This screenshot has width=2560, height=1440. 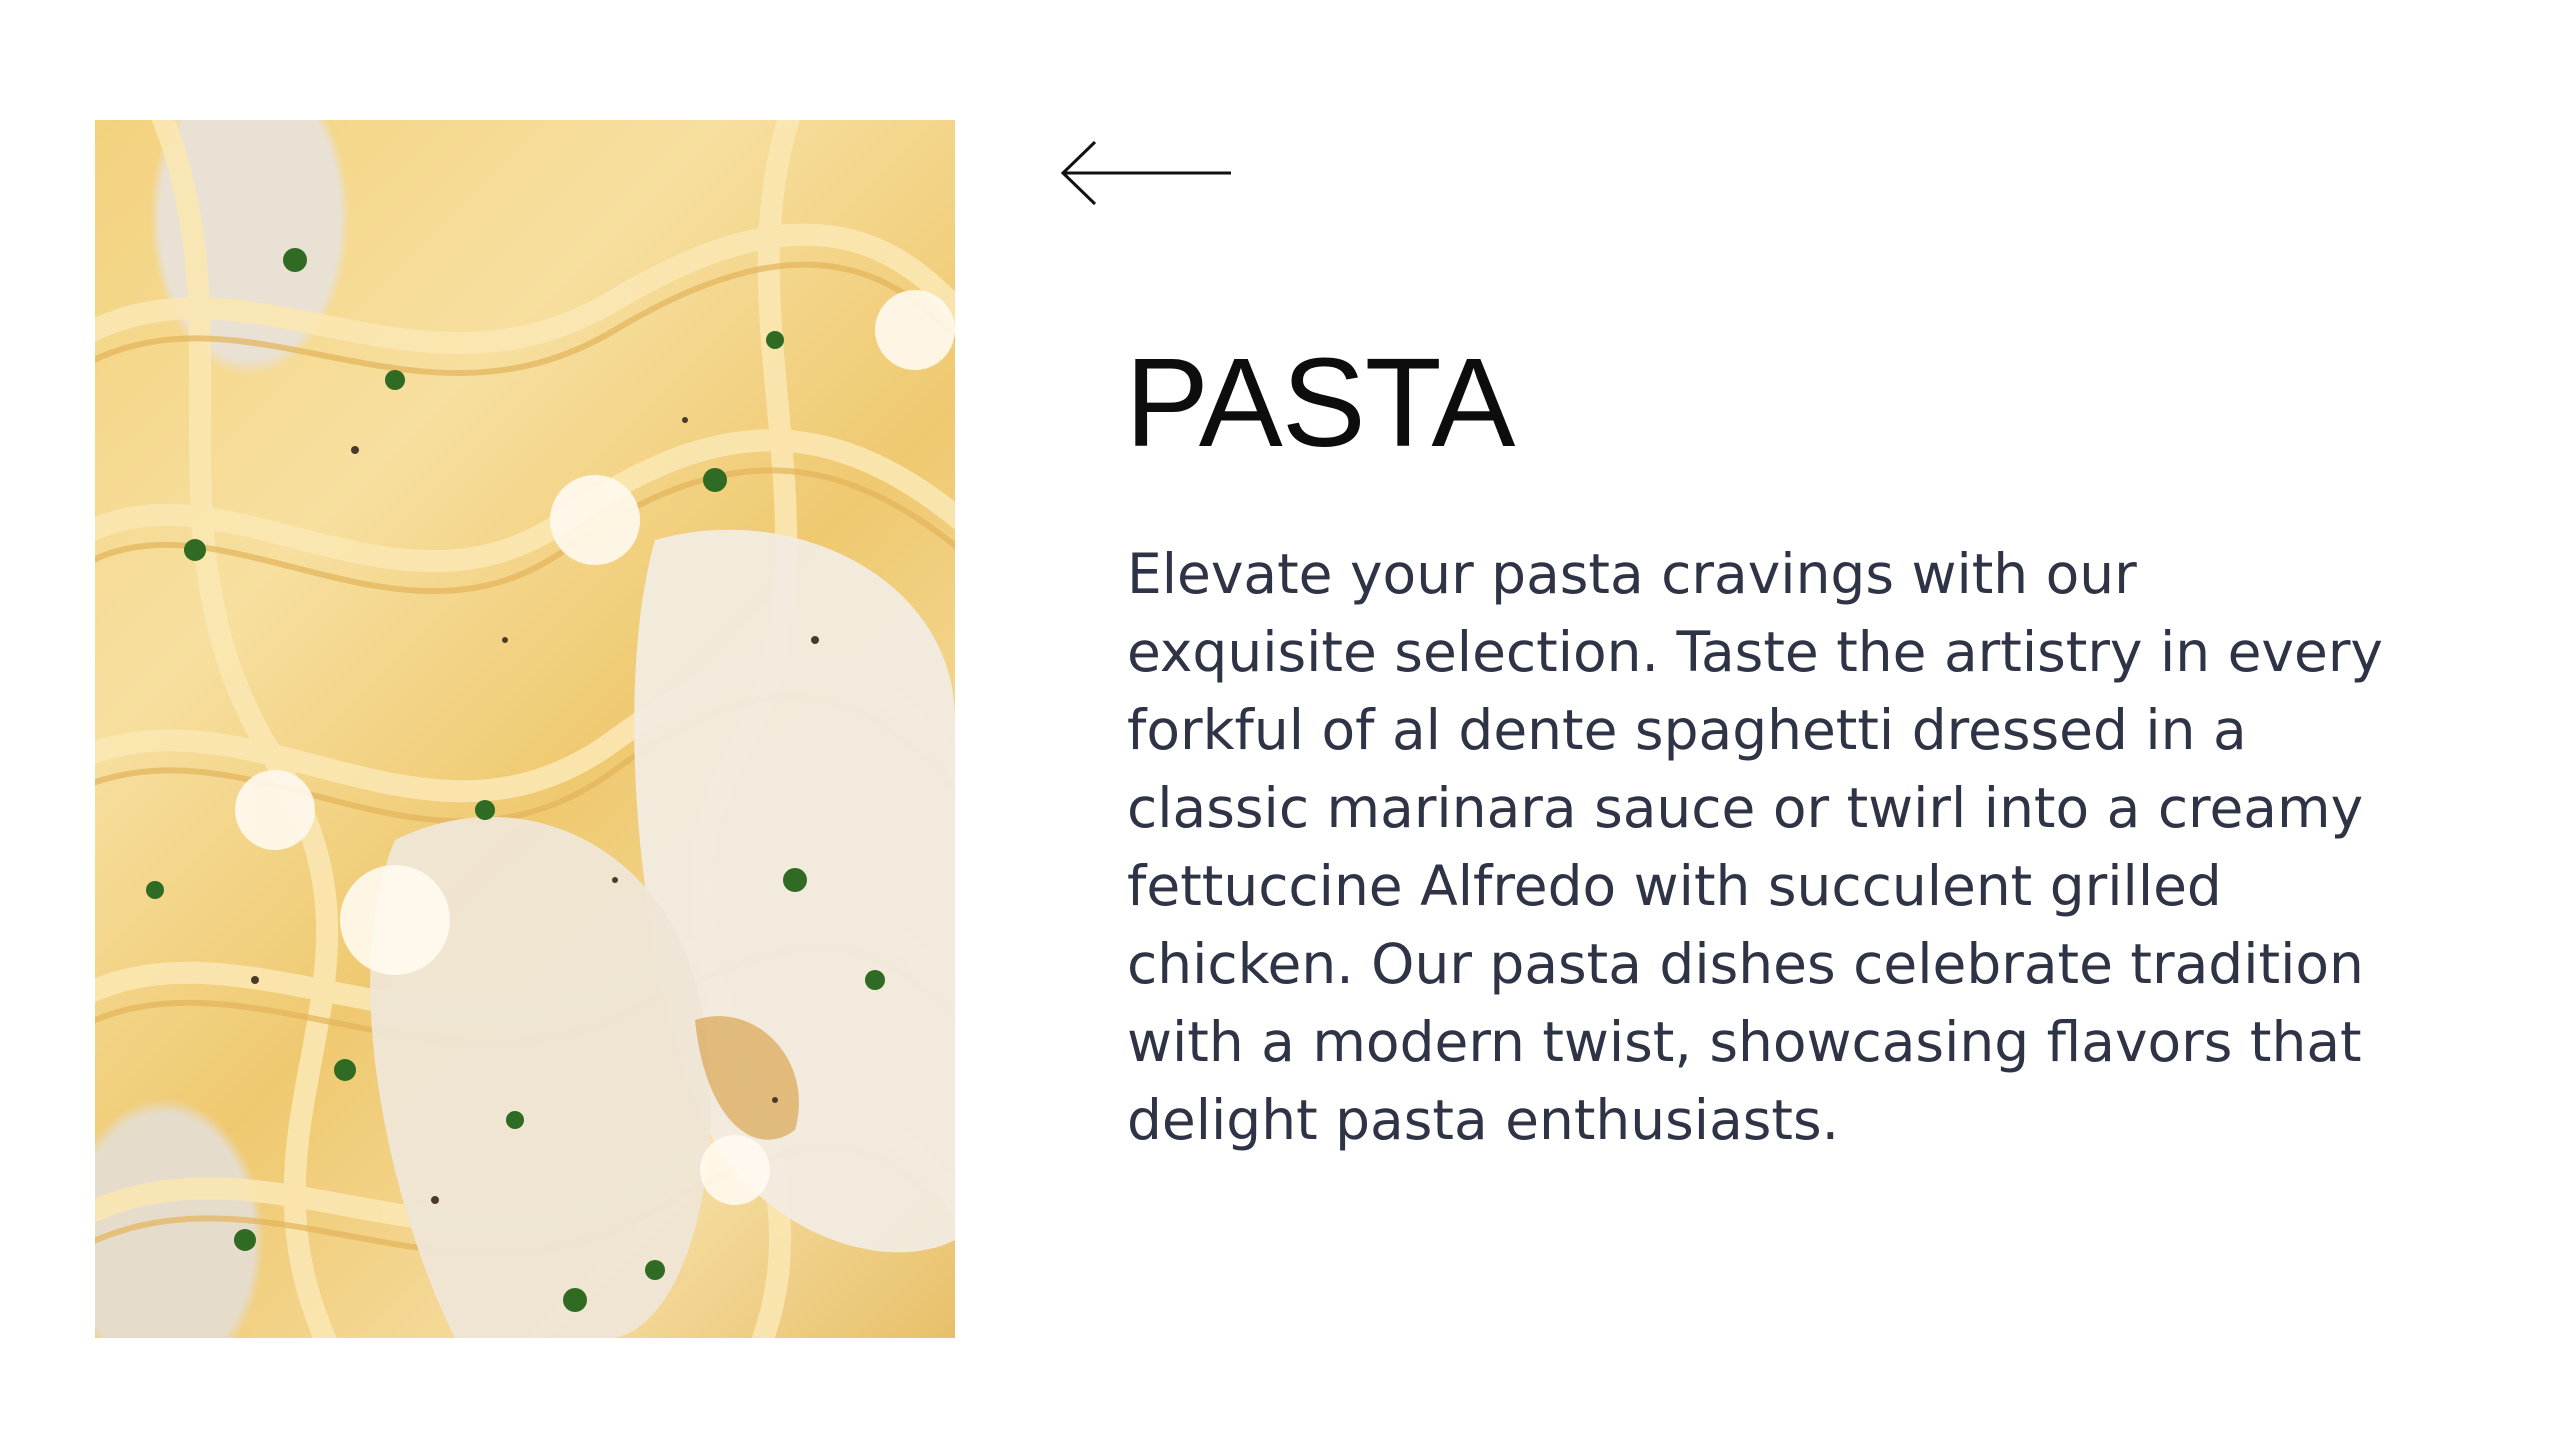 What do you see at coordinates (1320, 402) in the screenshot?
I see `page-title: PASTA` at bounding box center [1320, 402].